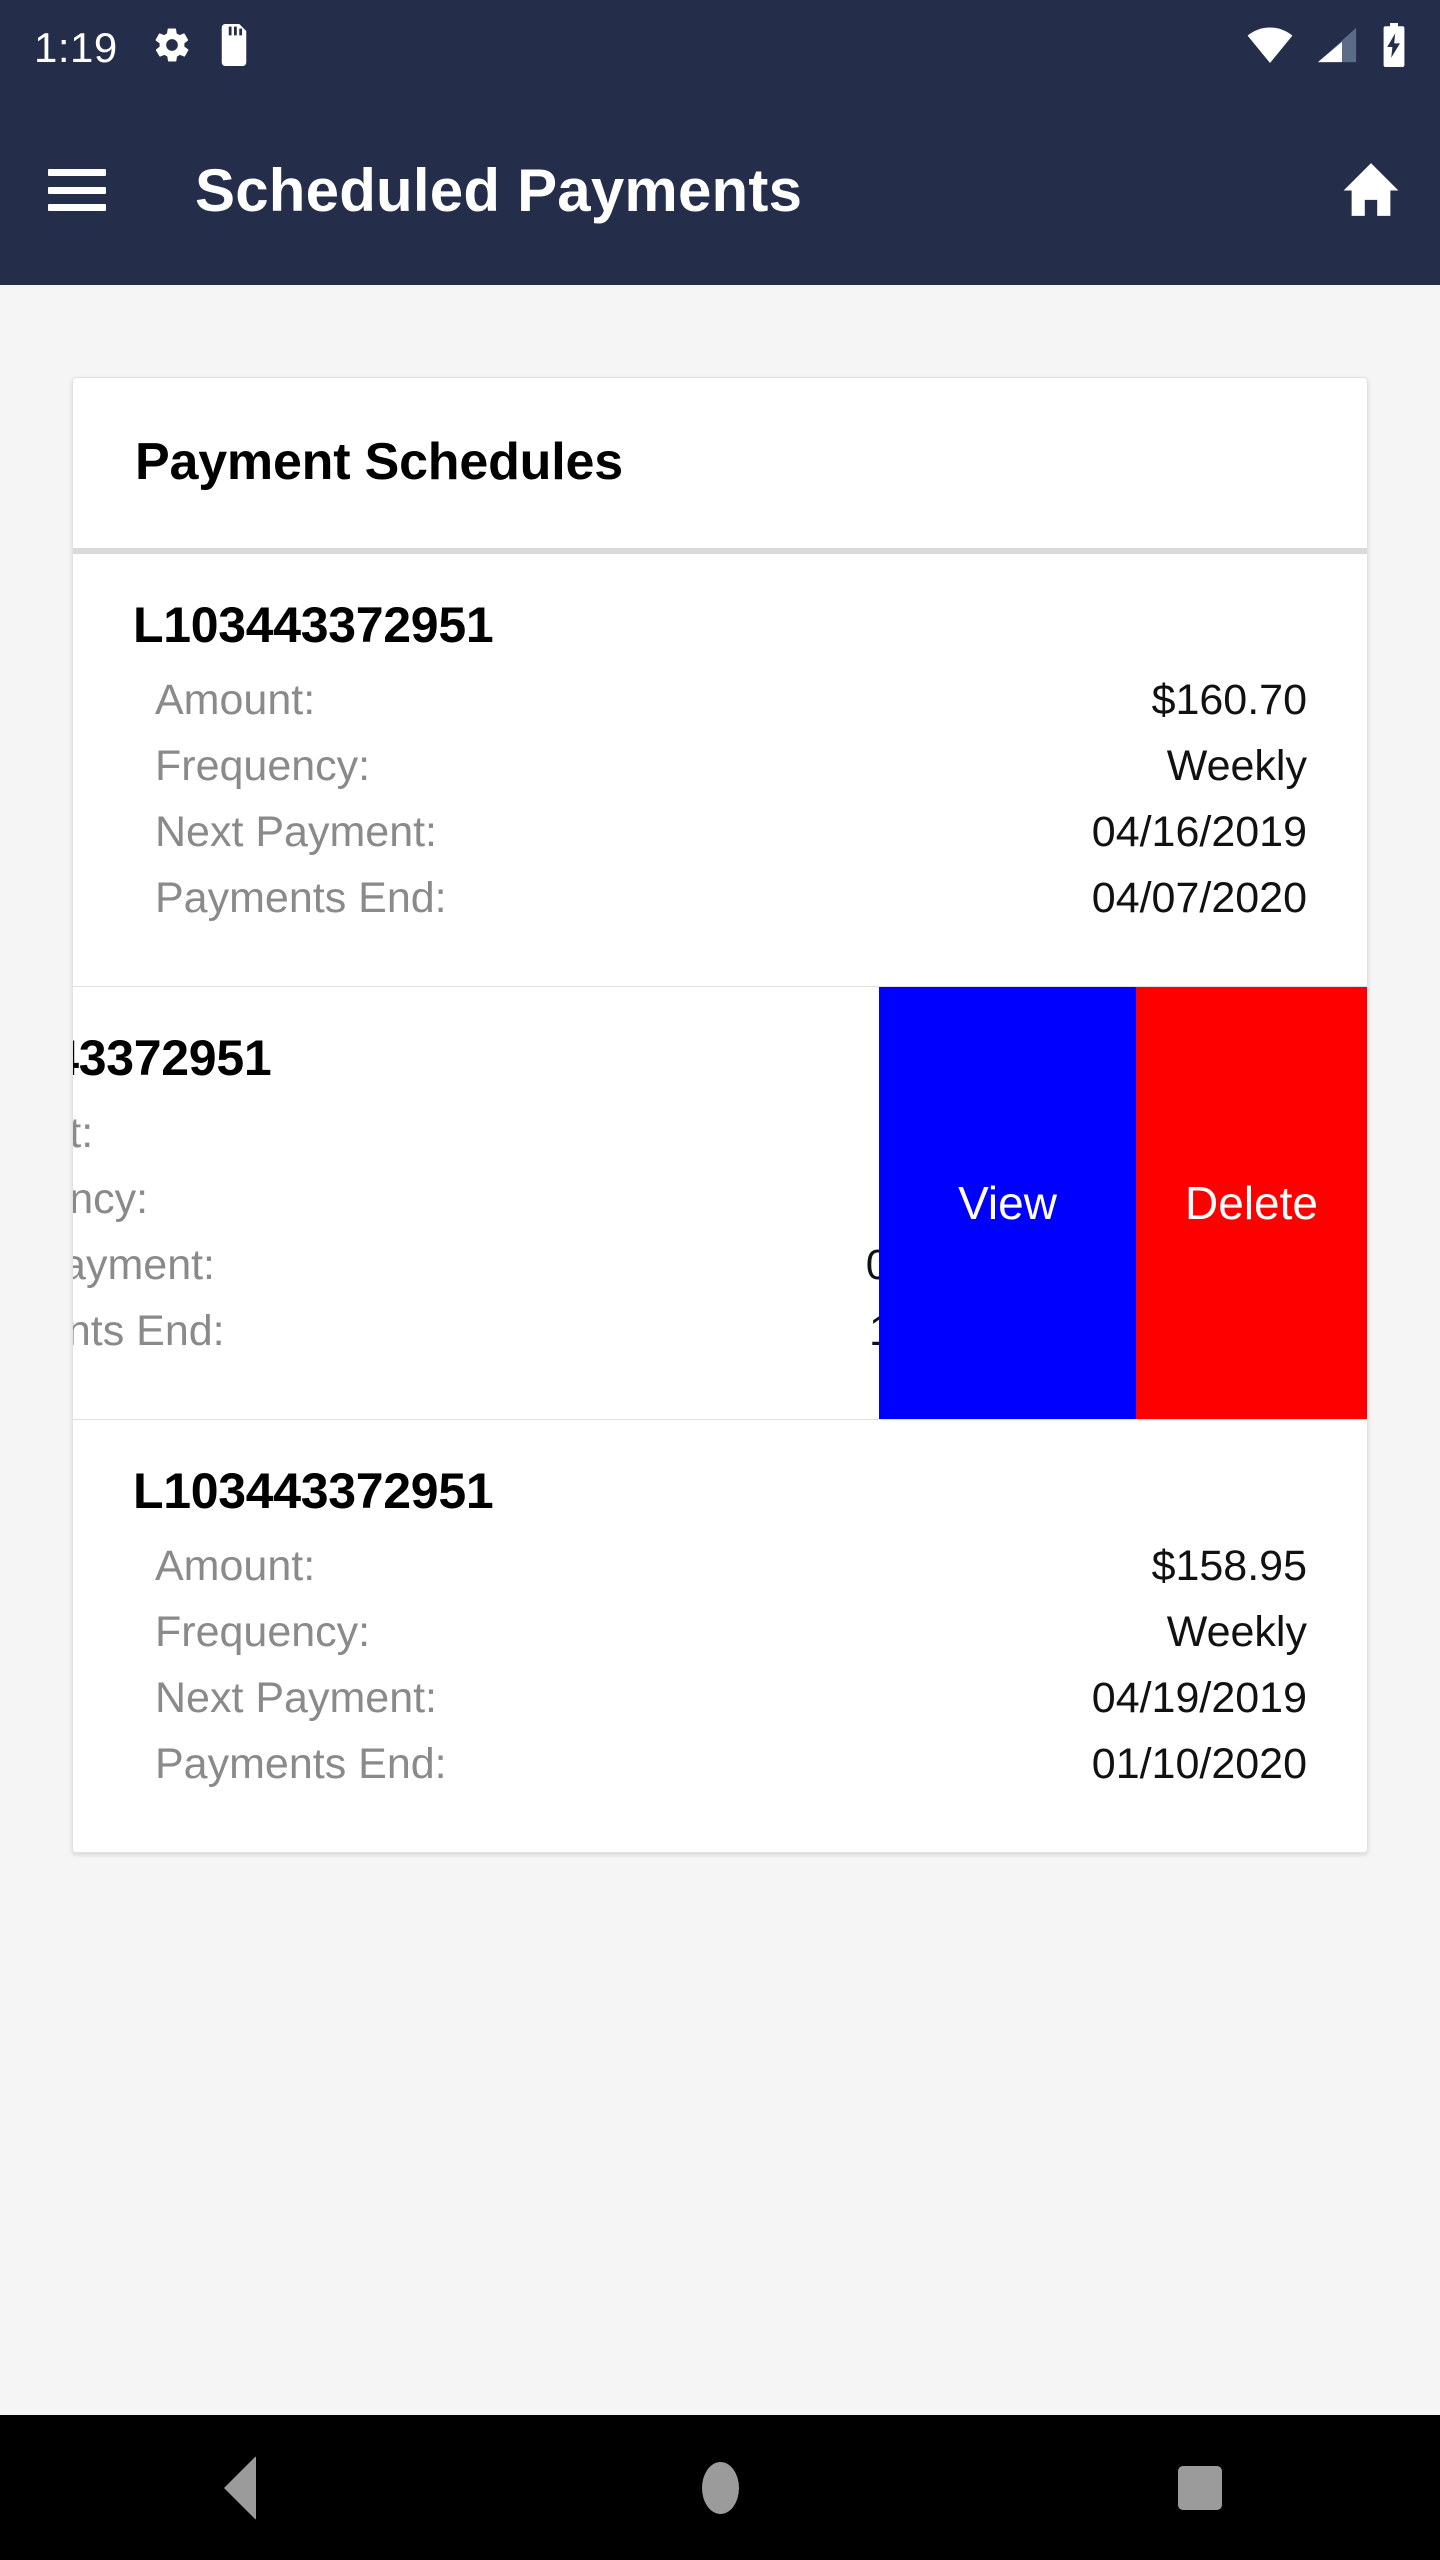 This screenshot has height=2560, width=1440. What do you see at coordinates (172, 47) in the screenshot?
I see `gear-icon` at bounding box center [172, 47].